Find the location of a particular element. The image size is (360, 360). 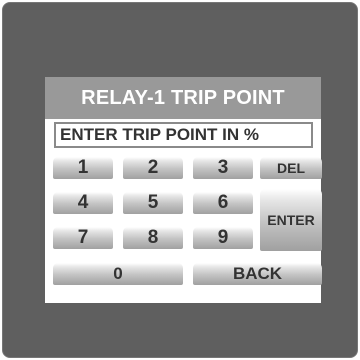

enter-button: ENTER is located at coordinates (291, 220).